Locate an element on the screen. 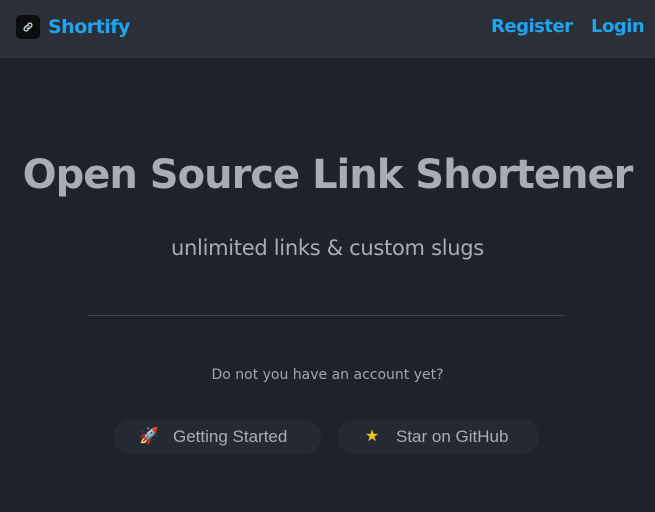  hero-title: Open Source Link Shortener is located at coordinates (328, 175).